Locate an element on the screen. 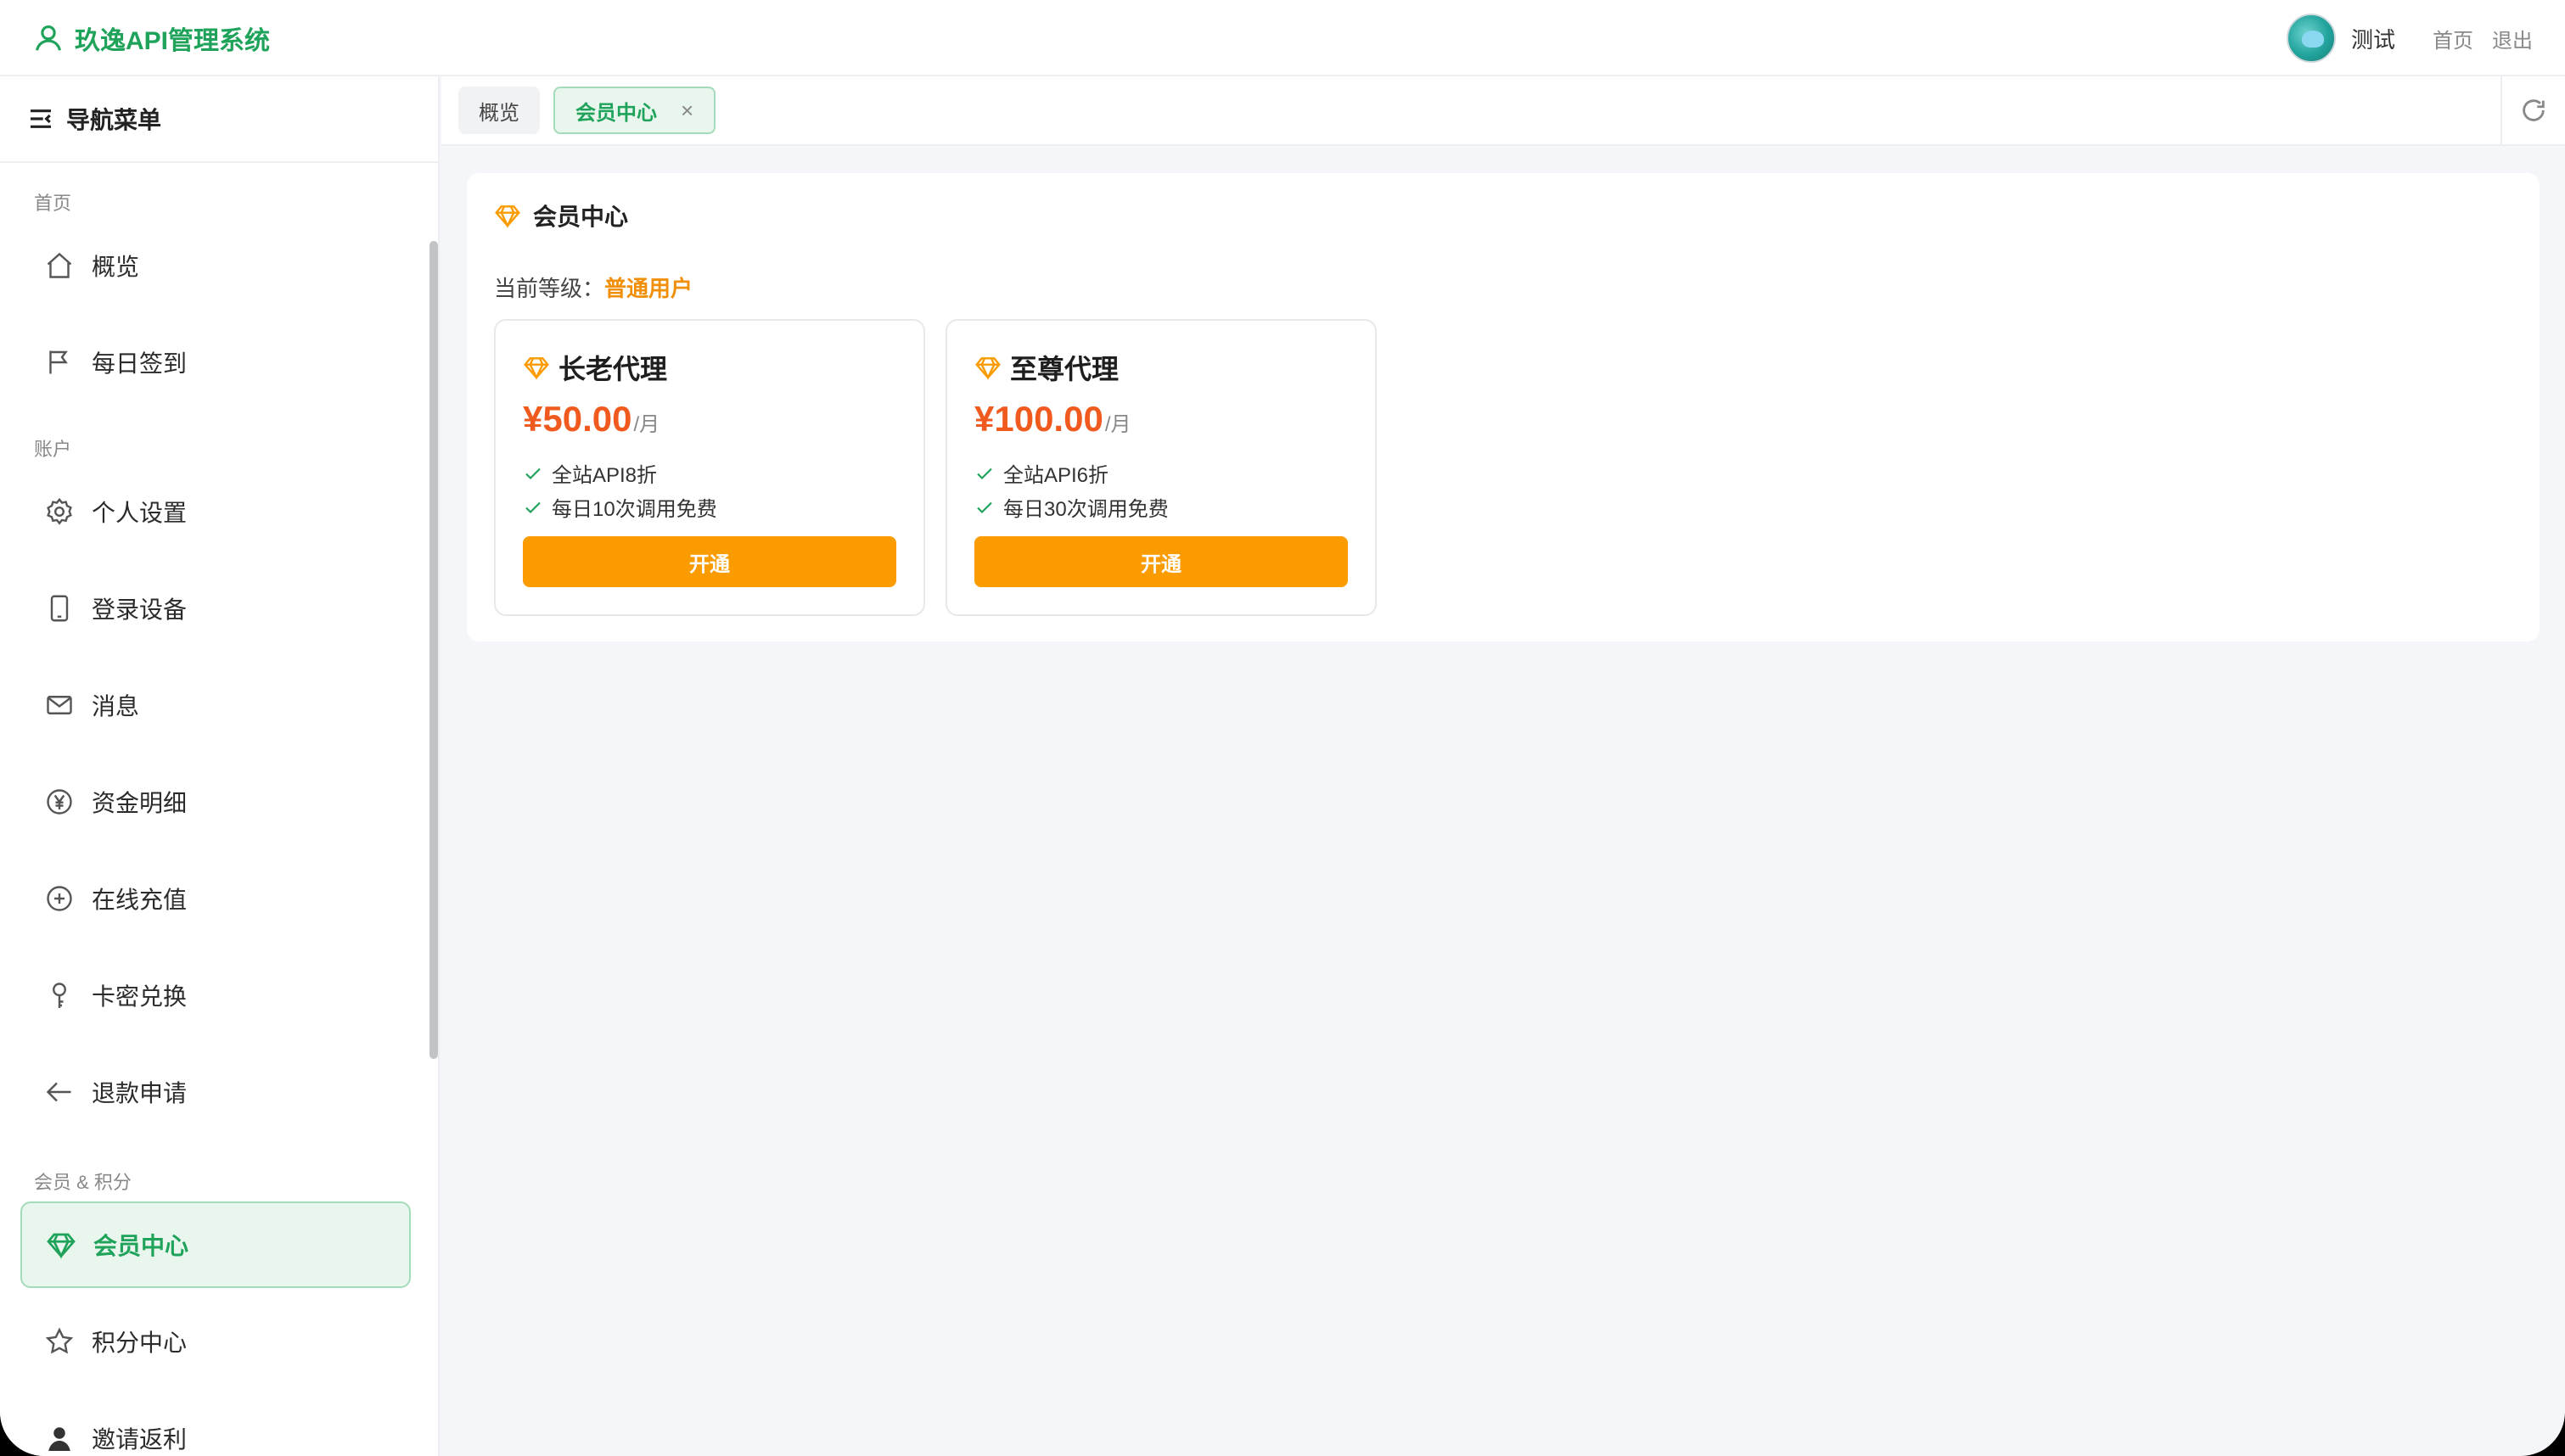 This screenshot has width=2565, height=1456. sidebar-item-recharge: 在线充值 is located at coordinates (215, 899).